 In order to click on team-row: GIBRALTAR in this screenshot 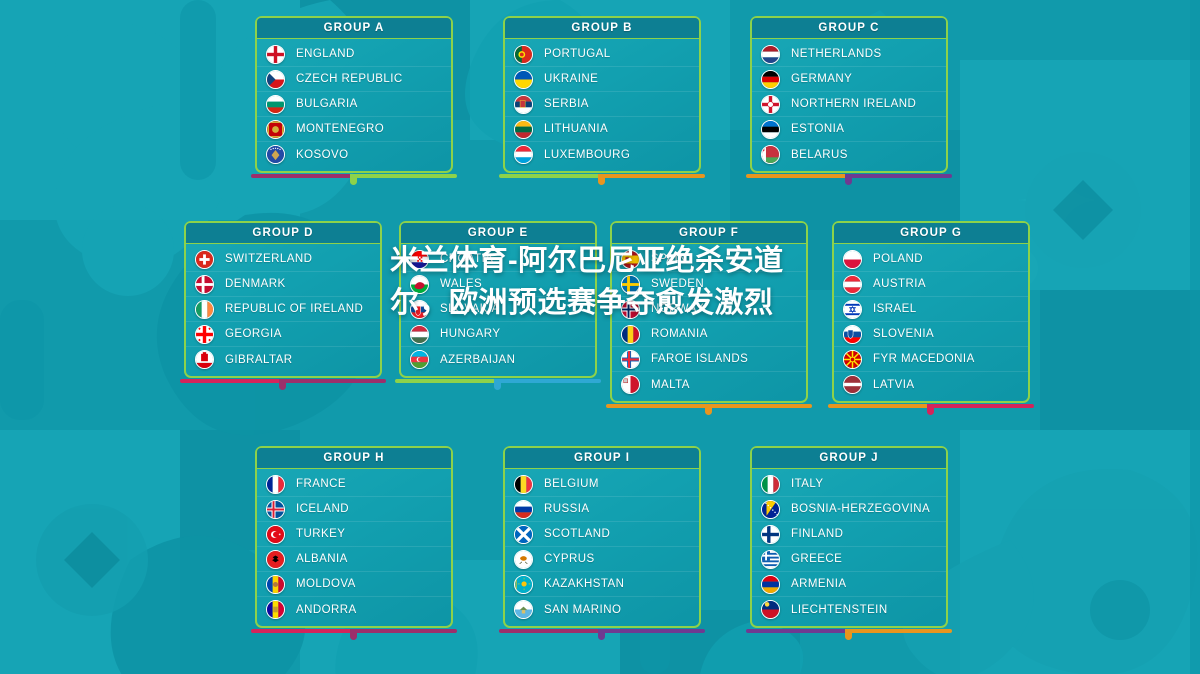, I will do `click(283, 359)`.